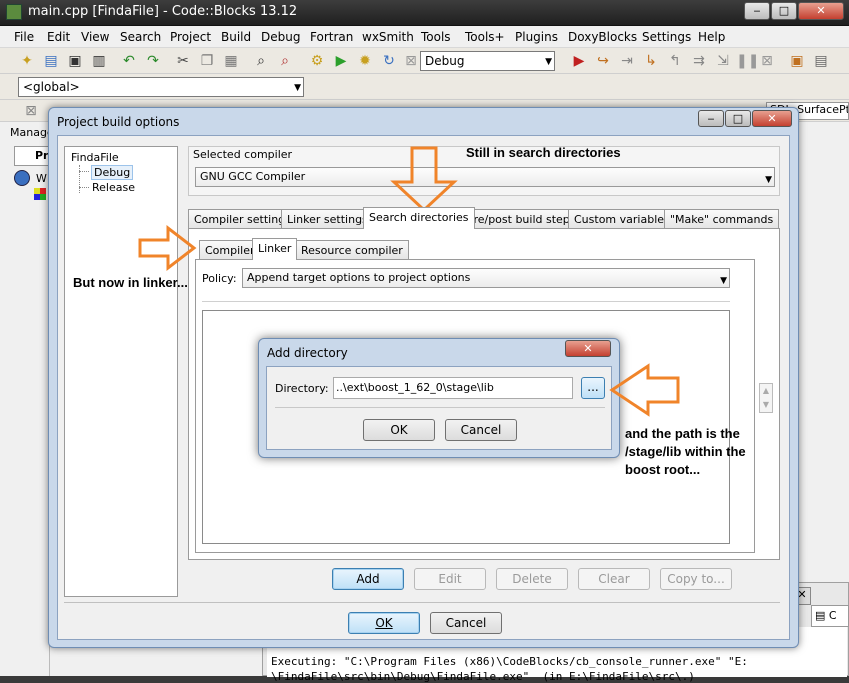 This screenshot has height=683, width=849. I want to click on annotation-right-line-1: and the path is the, so click(682, 433).